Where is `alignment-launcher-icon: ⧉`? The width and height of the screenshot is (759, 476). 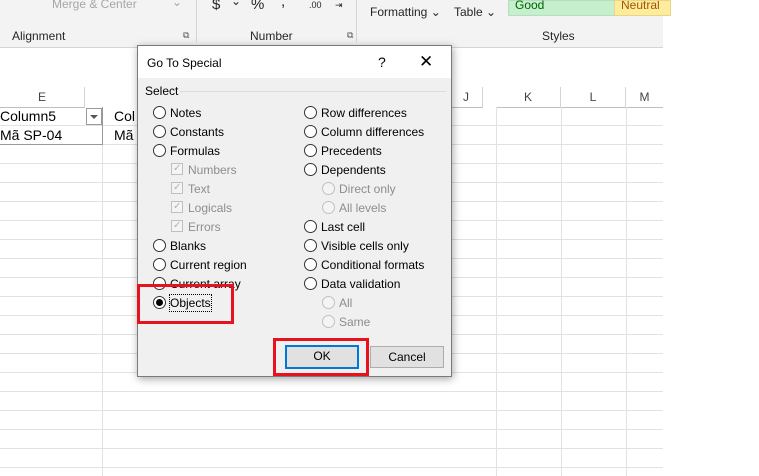 alignment-launcher-icon: ⧉ is located at coordinates (186, 35).